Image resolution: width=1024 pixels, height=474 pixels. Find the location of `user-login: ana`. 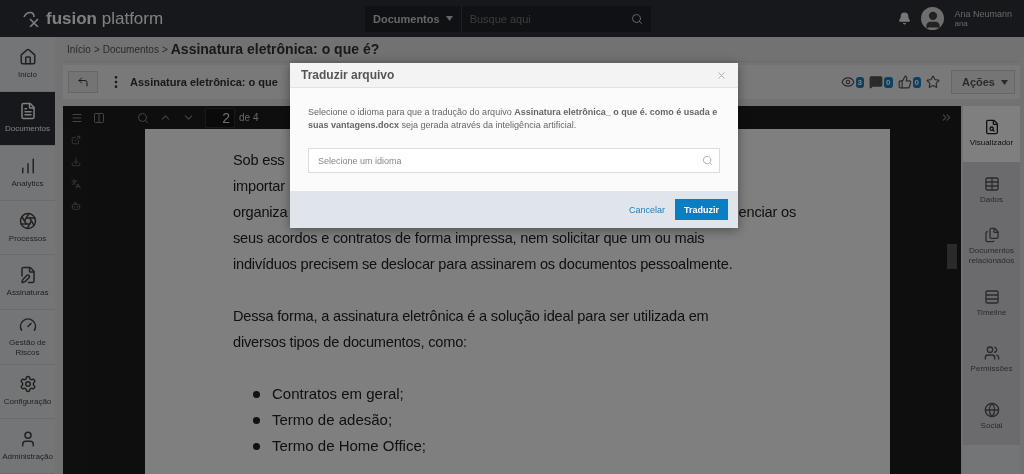

user-login: ana is located at coordinates (961, 23).